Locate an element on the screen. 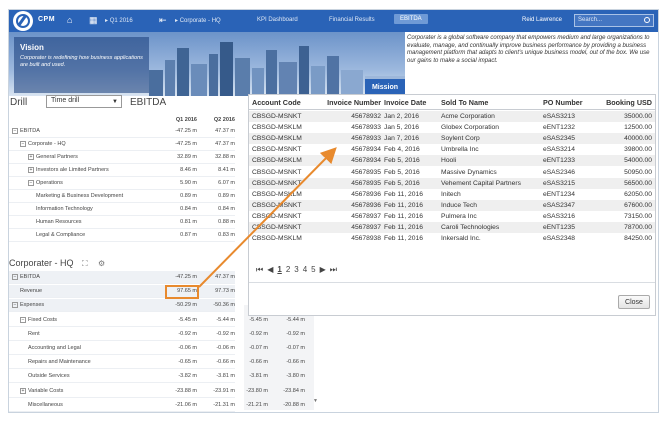 This screenshot has height=421, width=667. cell-value: 97.73 m is located at coordinates (218, 291).